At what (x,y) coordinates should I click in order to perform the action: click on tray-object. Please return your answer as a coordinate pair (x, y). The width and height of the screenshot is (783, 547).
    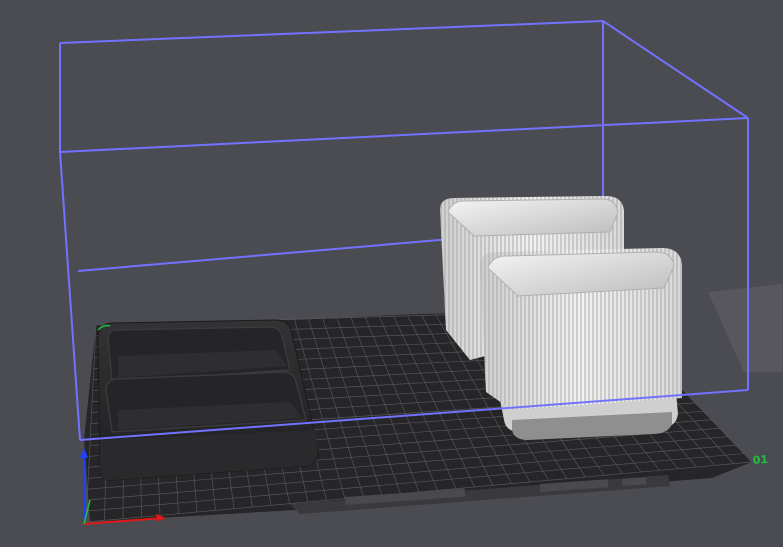
    Looking at the image, I should click on (208, 400).